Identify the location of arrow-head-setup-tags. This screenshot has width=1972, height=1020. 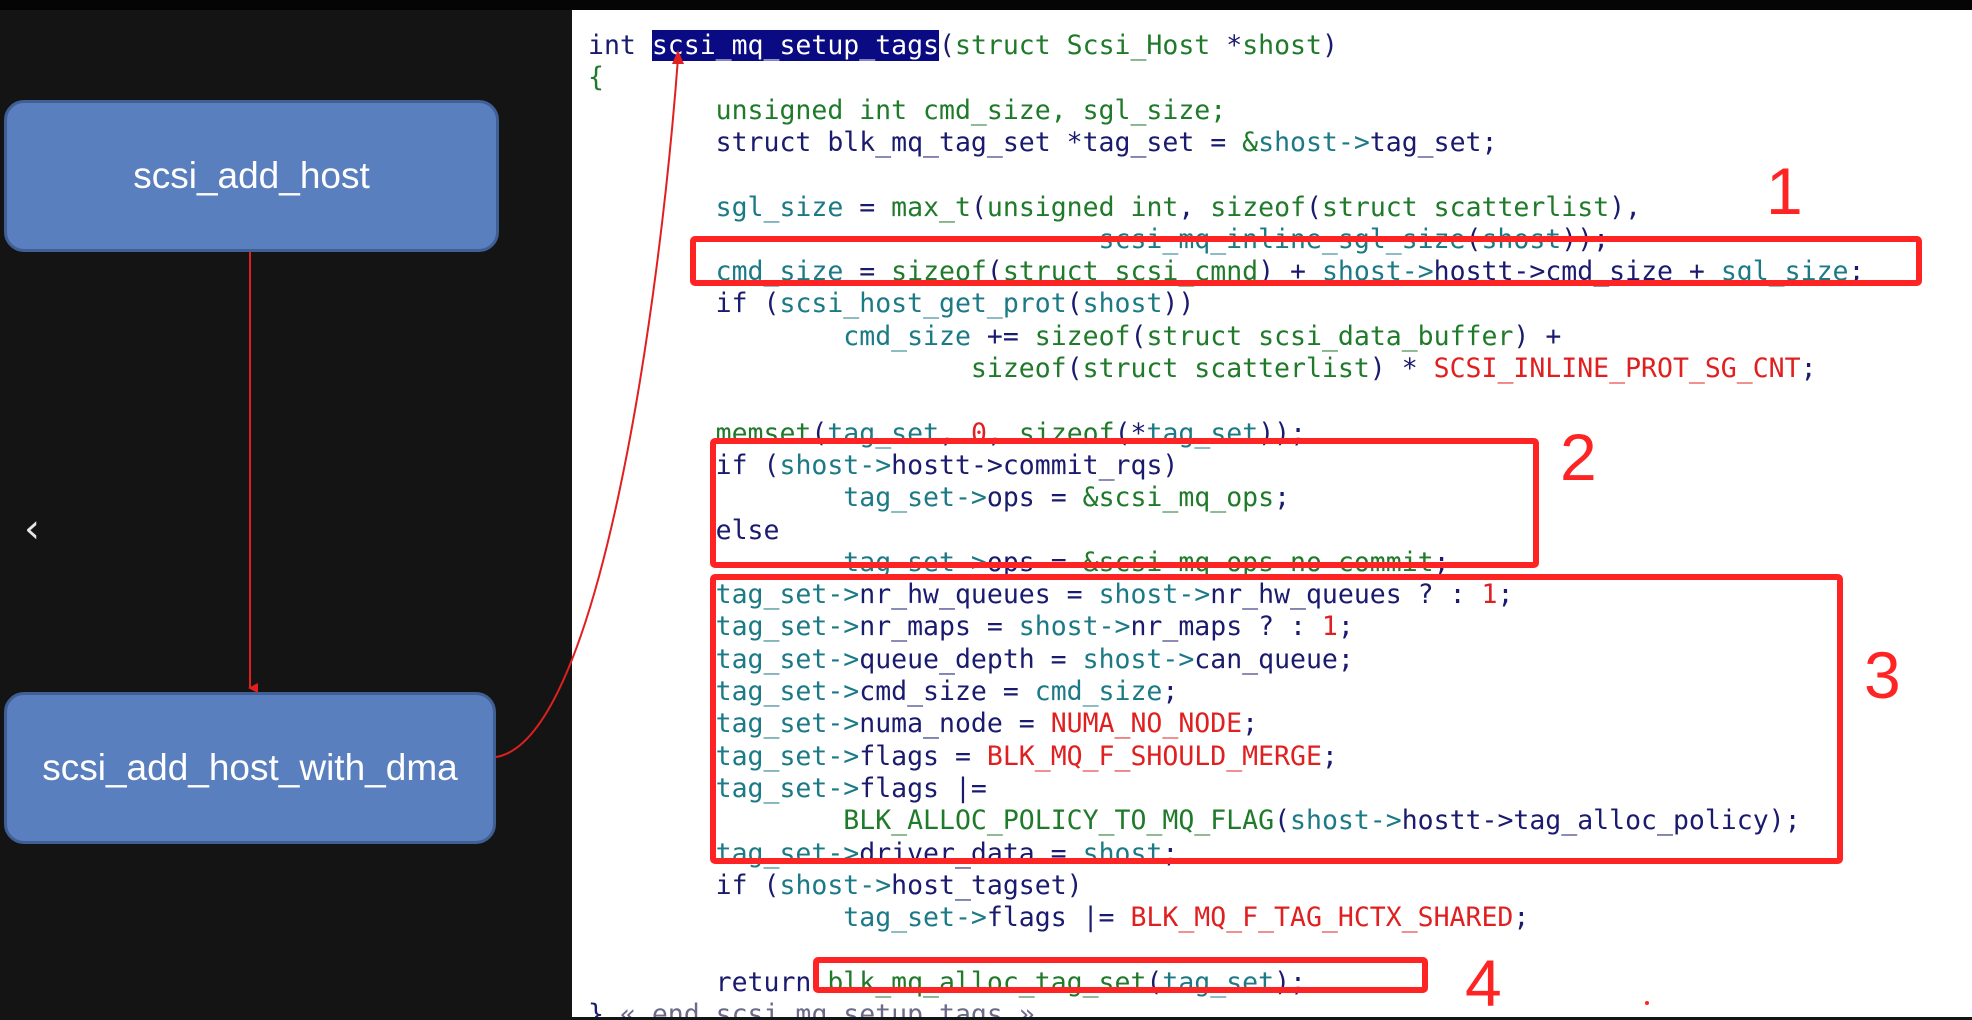
(678, 57).